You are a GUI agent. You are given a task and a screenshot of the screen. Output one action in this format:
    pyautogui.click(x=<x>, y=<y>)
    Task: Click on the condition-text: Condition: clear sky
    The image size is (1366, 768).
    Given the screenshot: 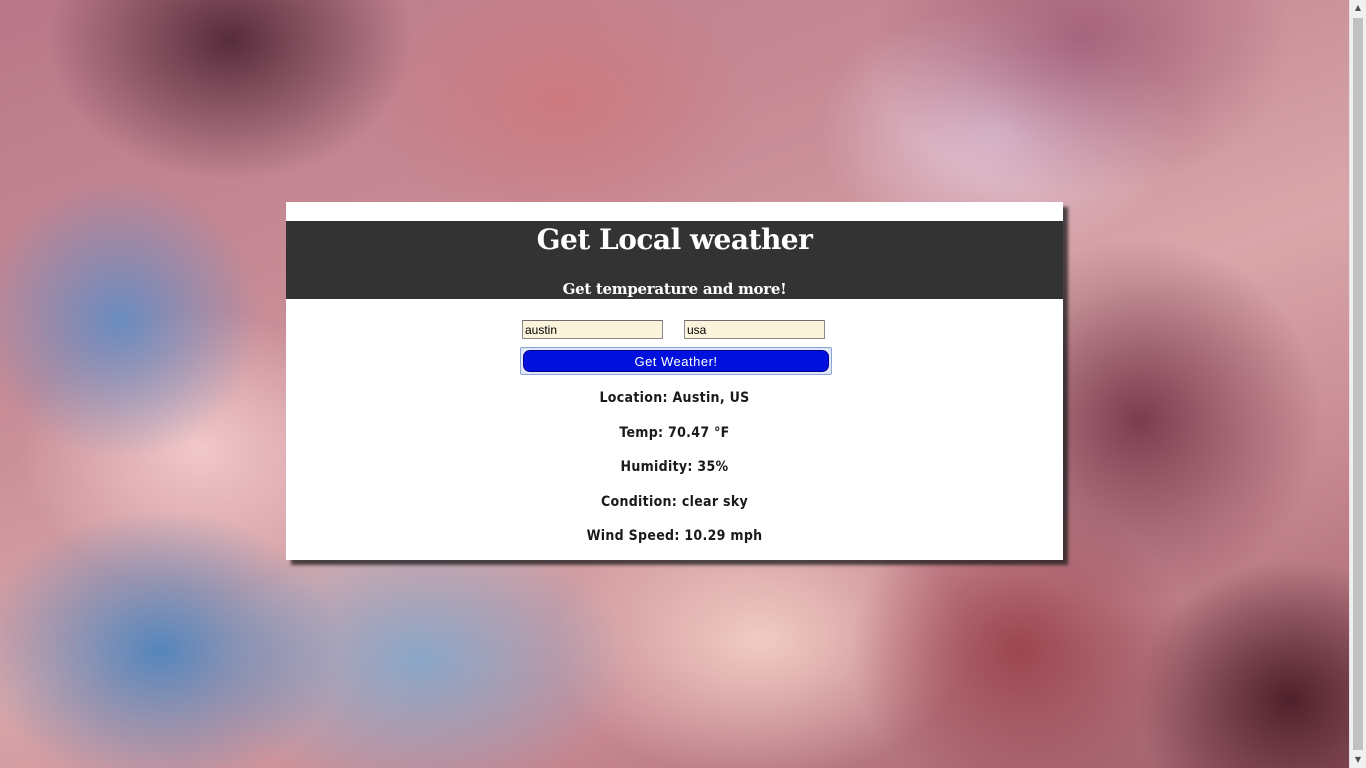 What is the action you would take?
    pyautogui.click(x=674, y=501)
    